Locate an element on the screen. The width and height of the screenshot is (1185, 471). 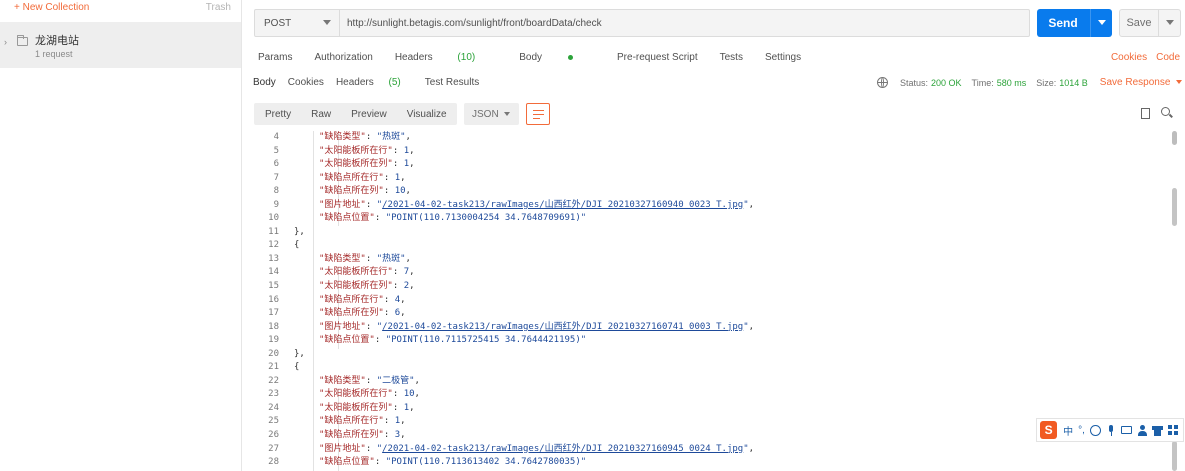
send-label: Send is located at coordinates (1063, 23).